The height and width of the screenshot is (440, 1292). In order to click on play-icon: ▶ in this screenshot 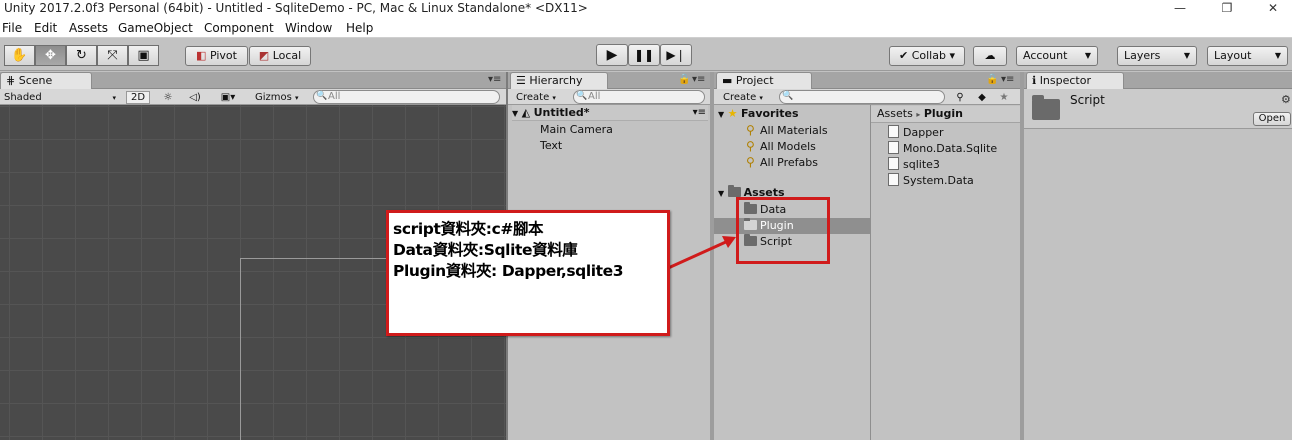, I will do `click(612, 55)`.